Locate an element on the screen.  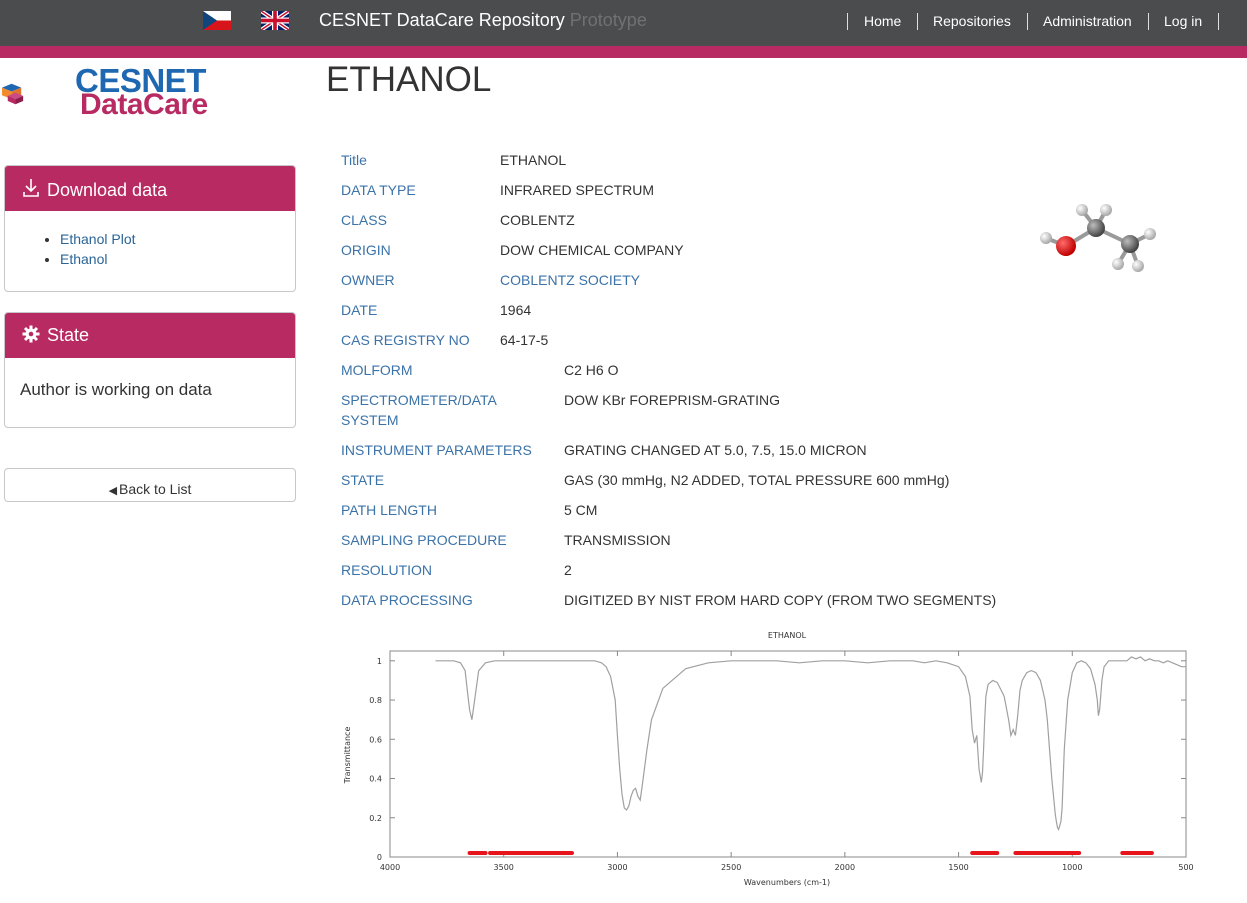
x-axis-label: Wavenumbers (cm-1) is located at coordinates (787, 882).